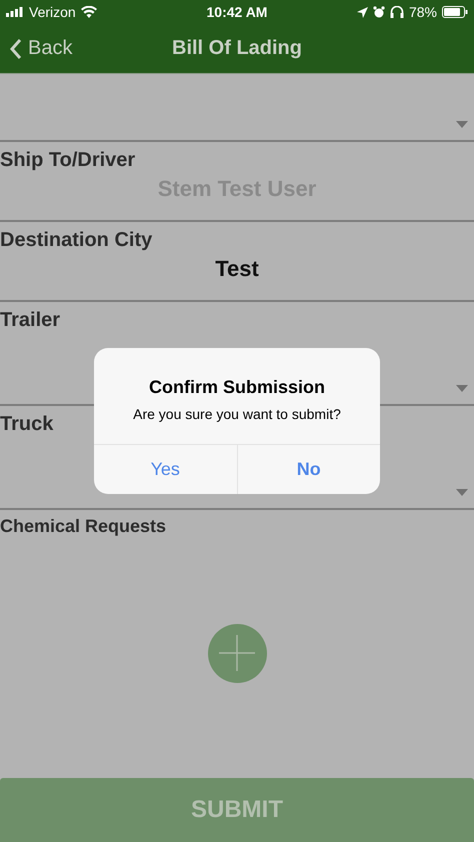  Describe the element at coordinates (68, 160) in the screenshot. I see `field-label: Ship To/Driver` at that location.